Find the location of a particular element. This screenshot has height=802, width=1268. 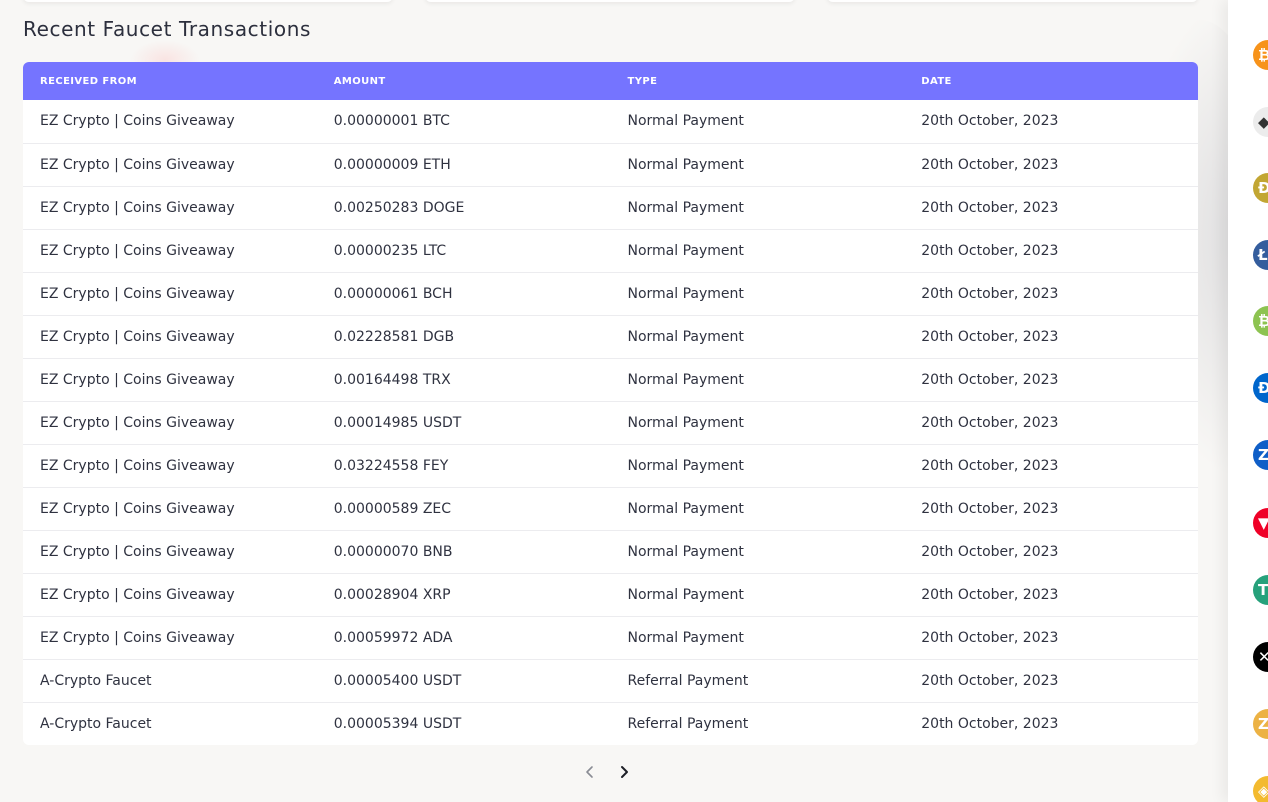

xrp-icon: ✕ is located at coordinates (1260, 657).